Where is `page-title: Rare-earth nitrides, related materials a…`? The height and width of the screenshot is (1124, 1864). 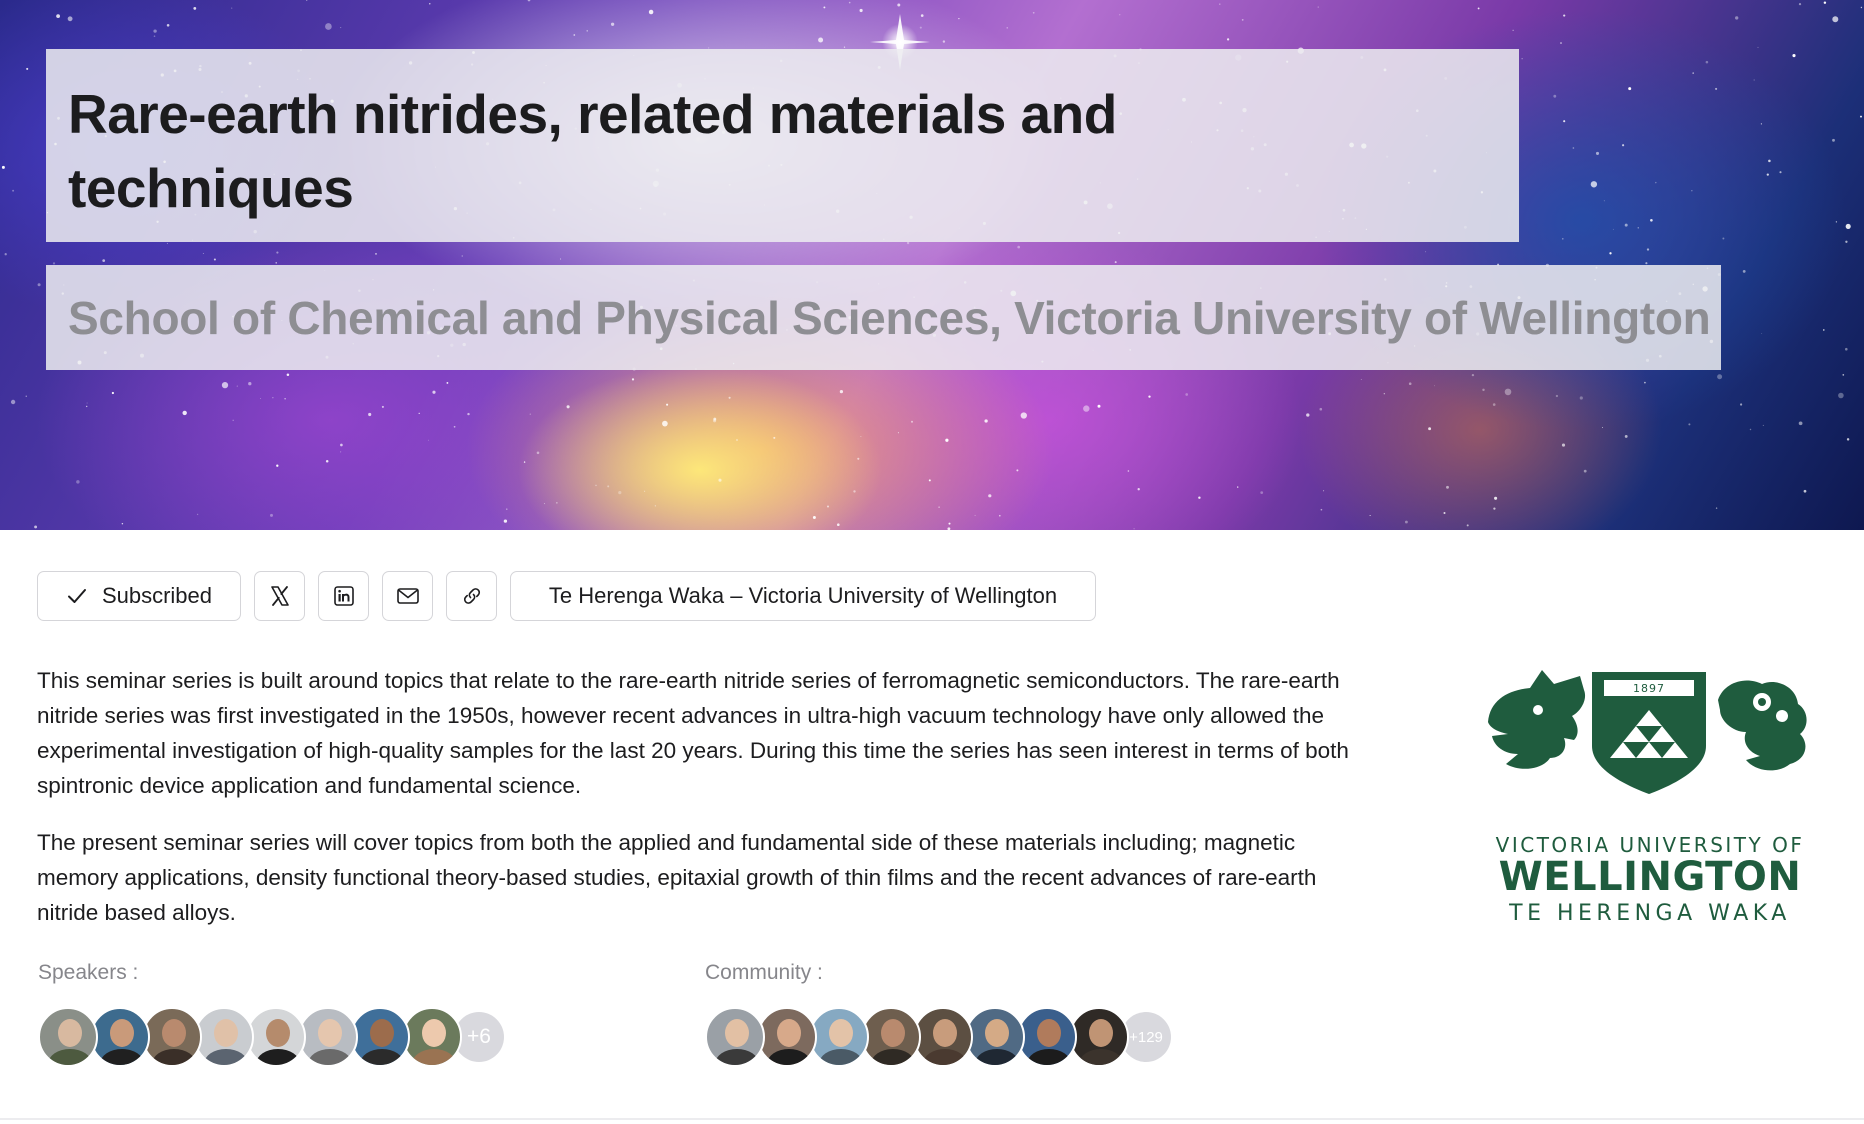 page-title: Rare-earth nitrides, related materials a… is located at coordinates (592, 151).